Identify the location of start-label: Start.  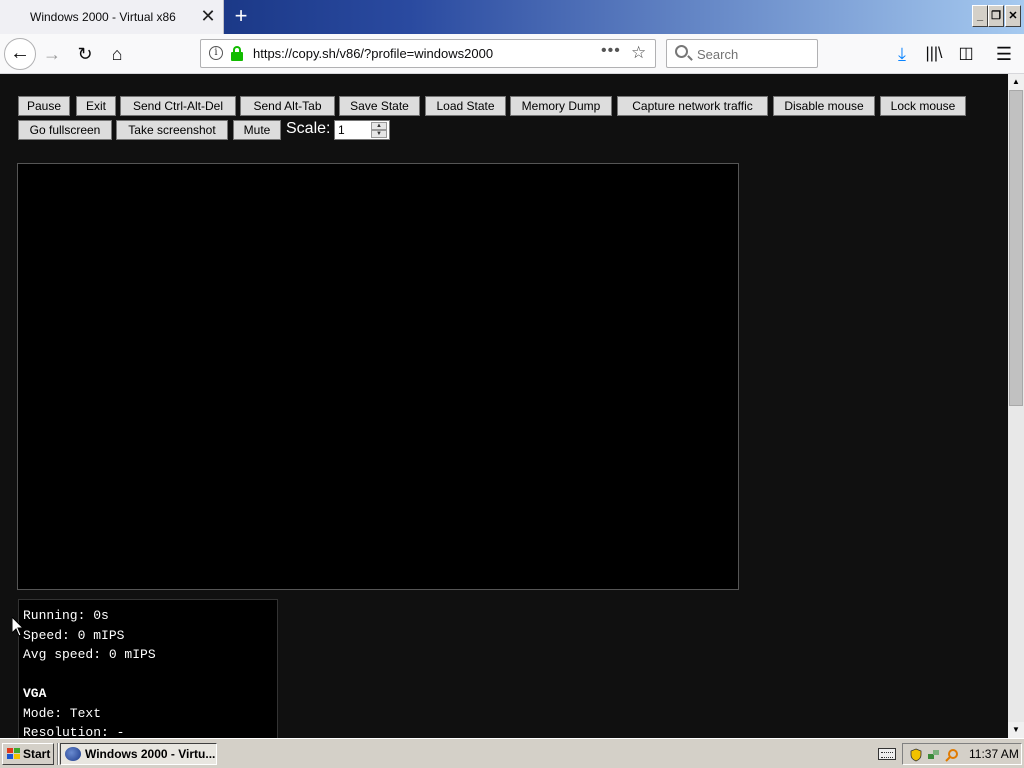
(37, 754).